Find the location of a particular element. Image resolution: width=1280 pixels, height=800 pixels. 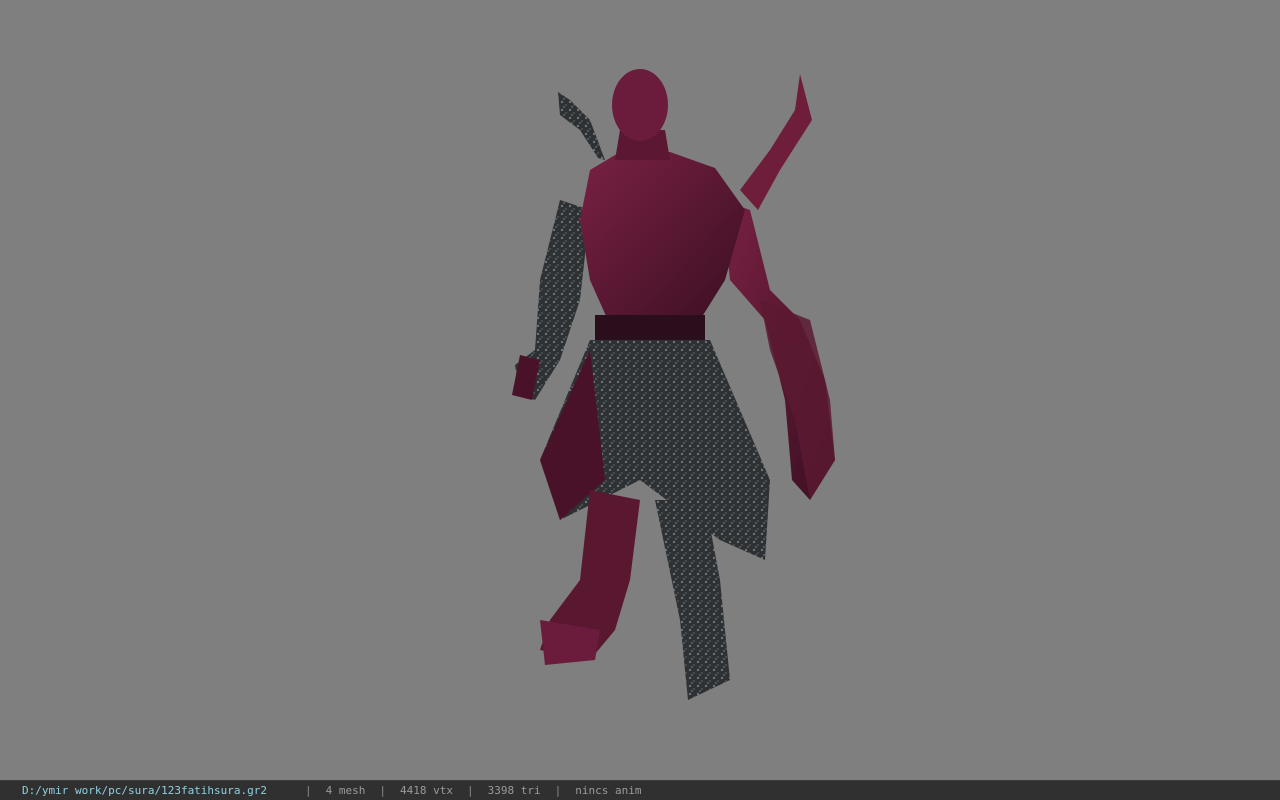

file-path: D:/ymir work/pc/sura/123fatihsura.gr2 is located at coordinates (145, 790).